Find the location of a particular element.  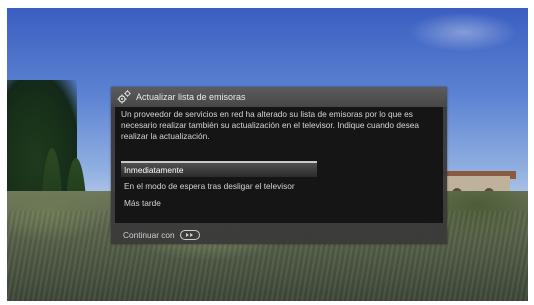

dialog-header: Actualizar lista de emisoras is located at coordinates (279, 97).